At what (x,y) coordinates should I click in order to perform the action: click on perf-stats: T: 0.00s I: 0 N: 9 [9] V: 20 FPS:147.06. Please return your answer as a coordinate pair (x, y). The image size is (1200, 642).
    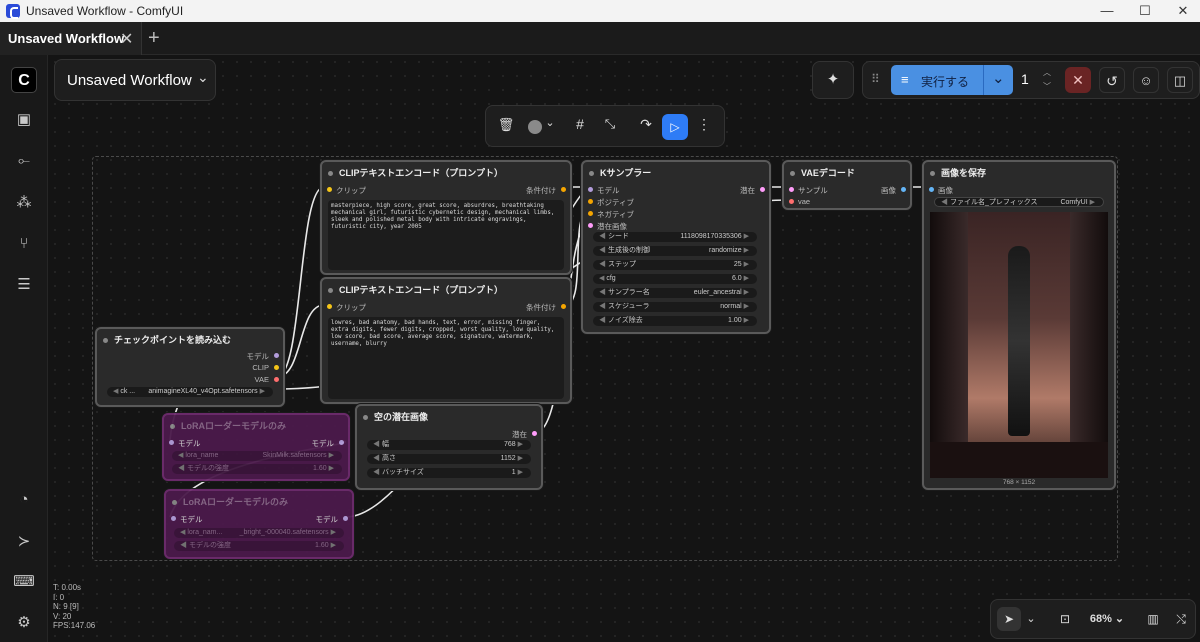
    Looking at the image, I should click on (74, 607).